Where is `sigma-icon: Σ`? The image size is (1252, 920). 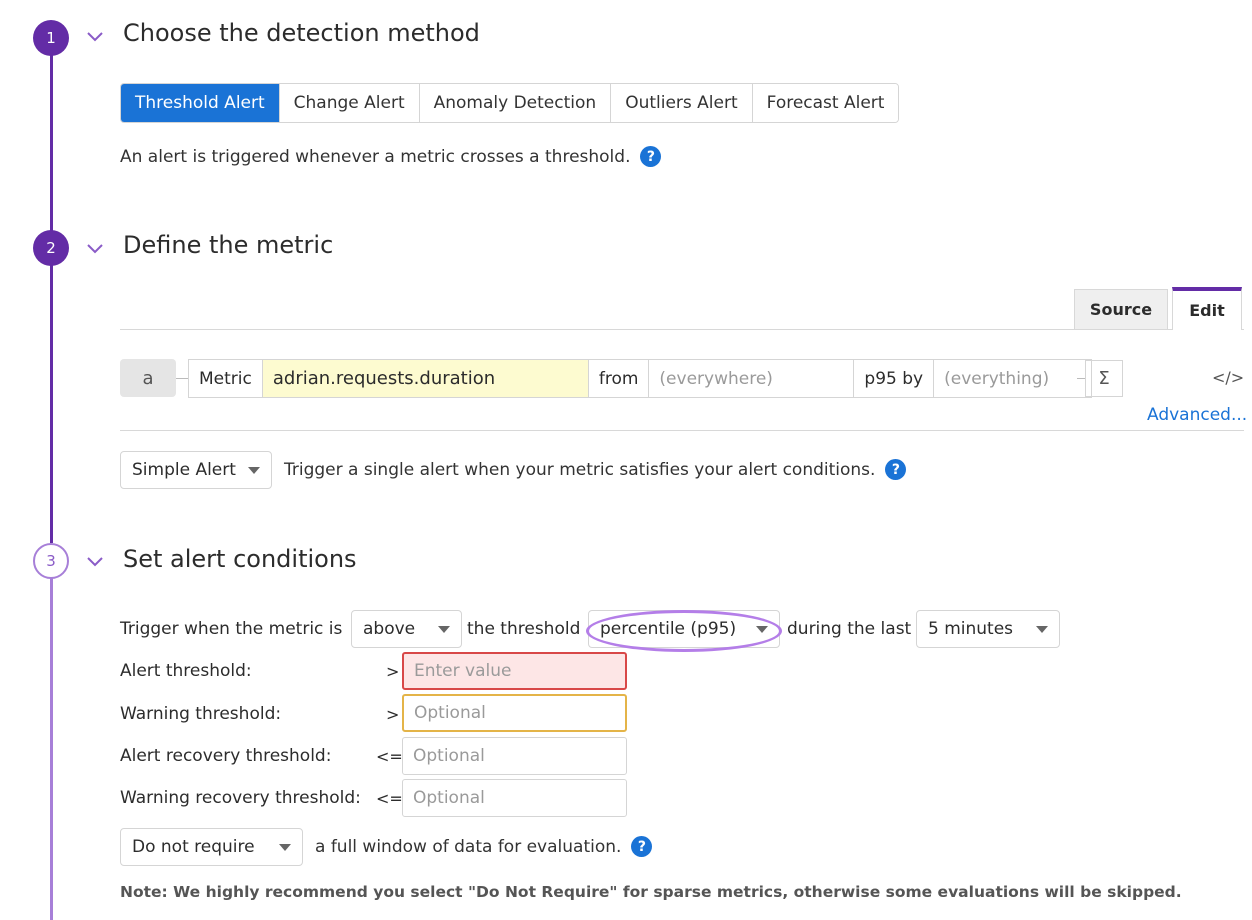 sigma-icon: Σ is located at coordinates (1104, 378).